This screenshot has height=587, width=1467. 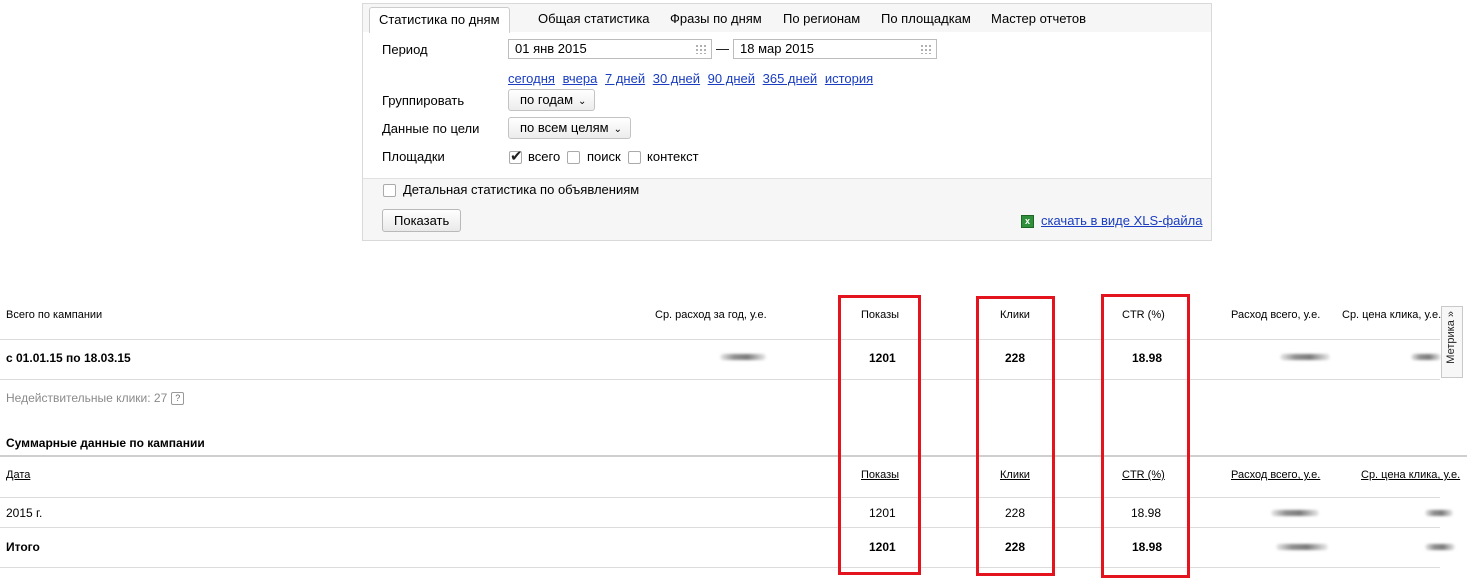 I want to click on period-label: Период, so click(x=405, y=49).